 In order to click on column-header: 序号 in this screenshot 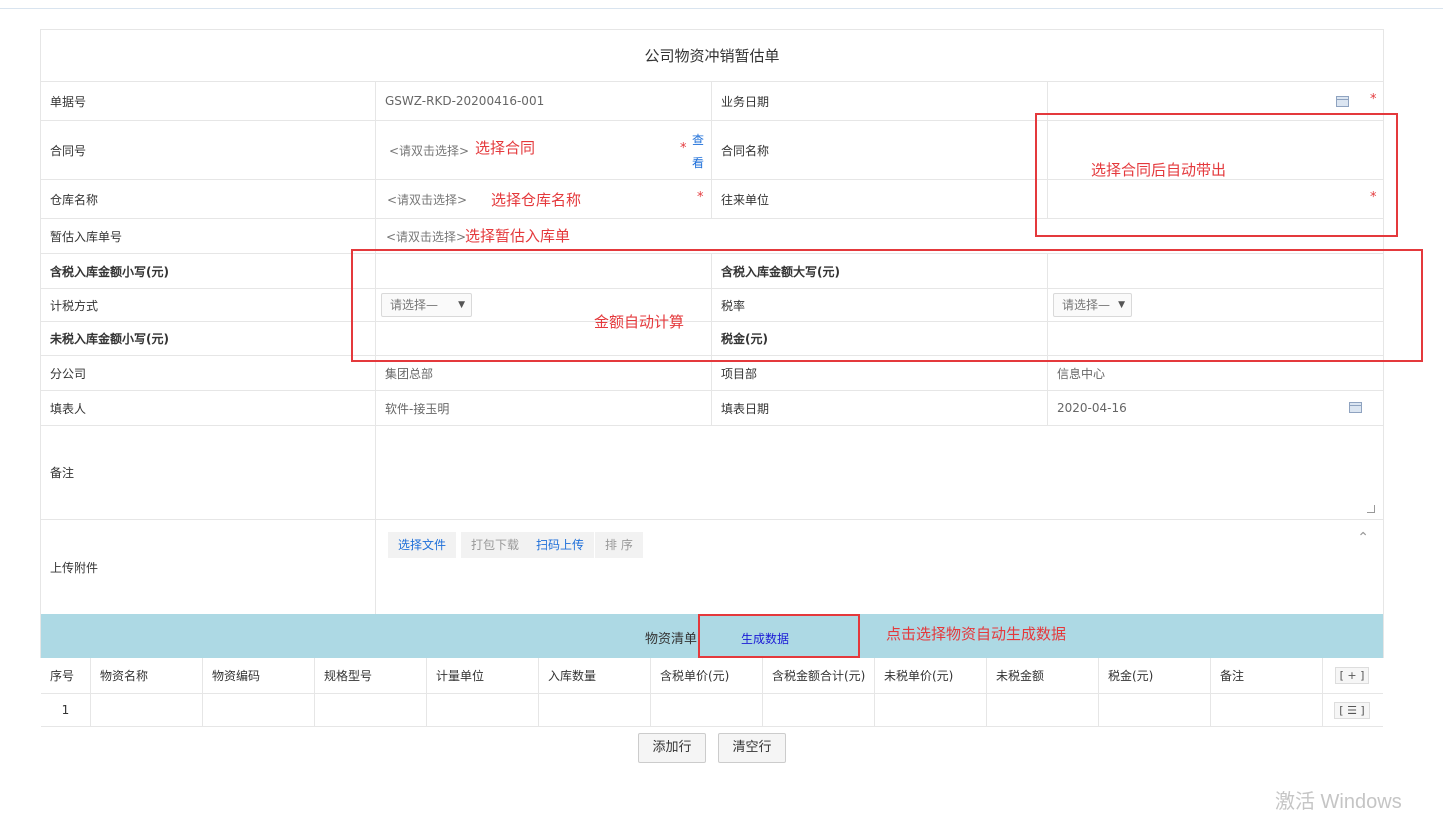, I will do `click(66, 675)`.